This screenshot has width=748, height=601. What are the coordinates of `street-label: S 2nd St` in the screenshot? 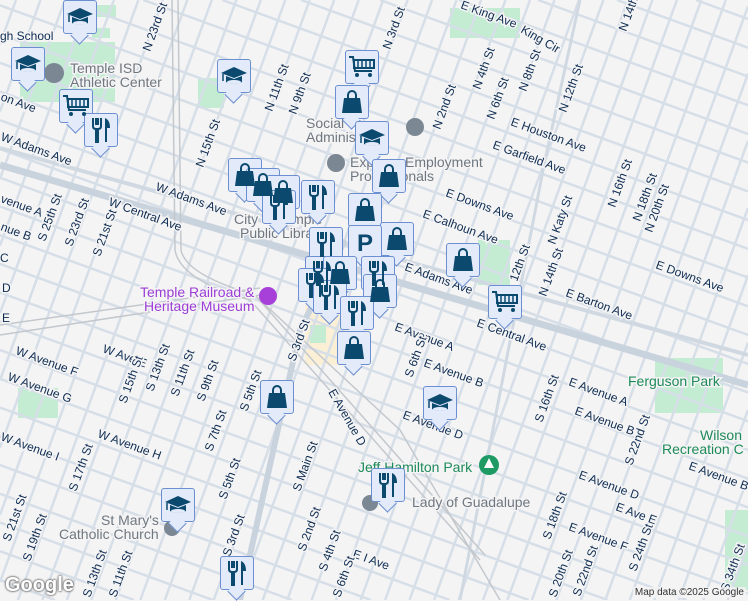 It's located at (309, 528).